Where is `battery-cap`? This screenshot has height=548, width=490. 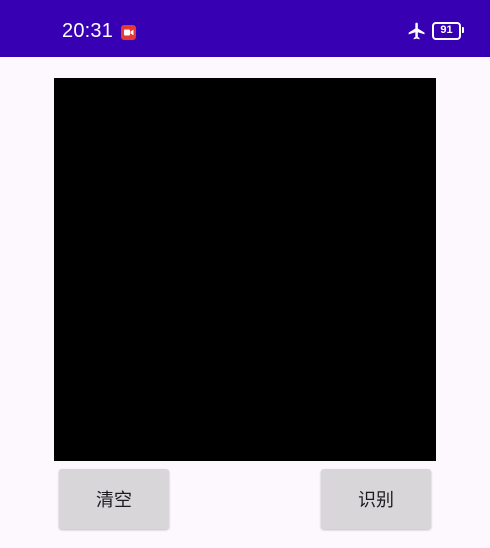 battery-cap is located at coordinates (463, 30).